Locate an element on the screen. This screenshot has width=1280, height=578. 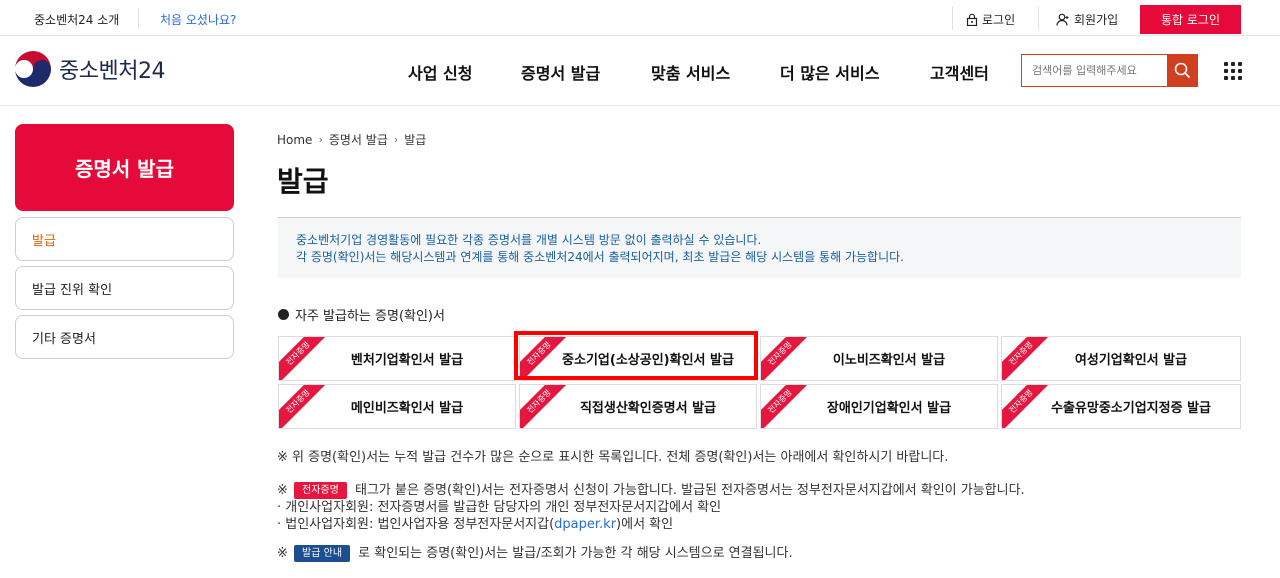
sso-login-button: 통합 로그인 is located at coordinates (1190, 19).